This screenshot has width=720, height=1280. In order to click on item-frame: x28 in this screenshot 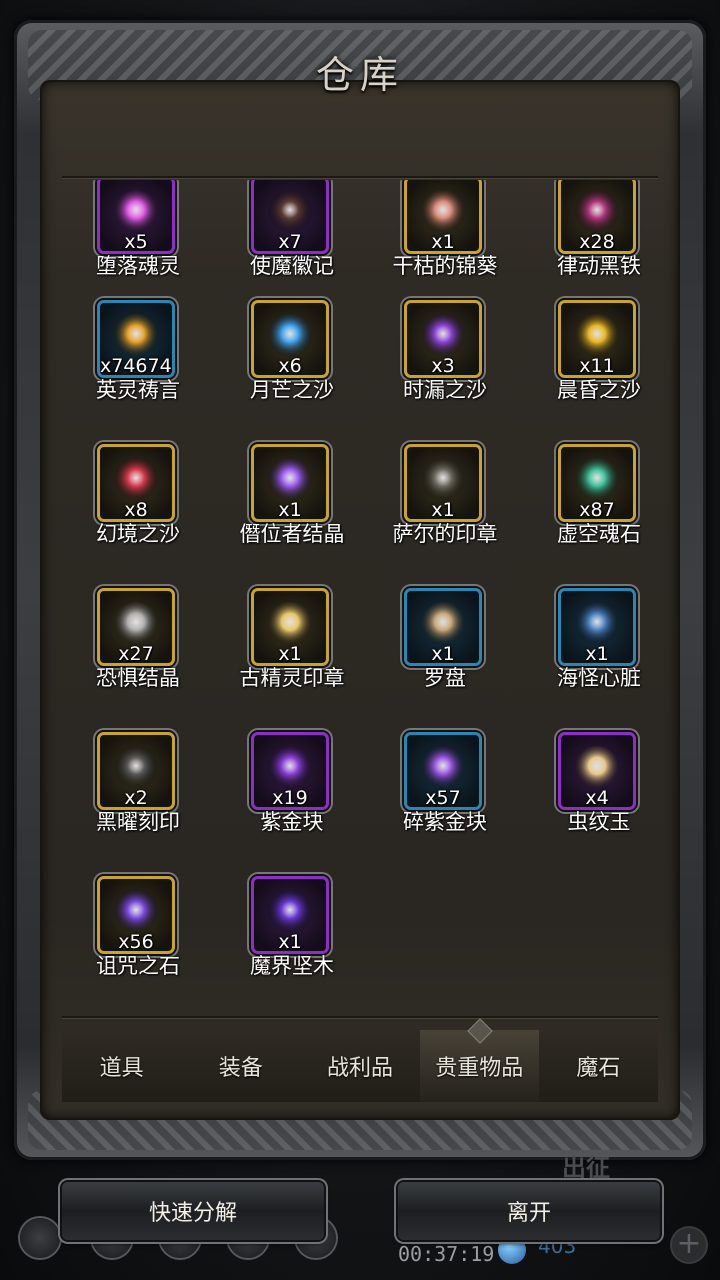, I will do `click(597, 217)`.